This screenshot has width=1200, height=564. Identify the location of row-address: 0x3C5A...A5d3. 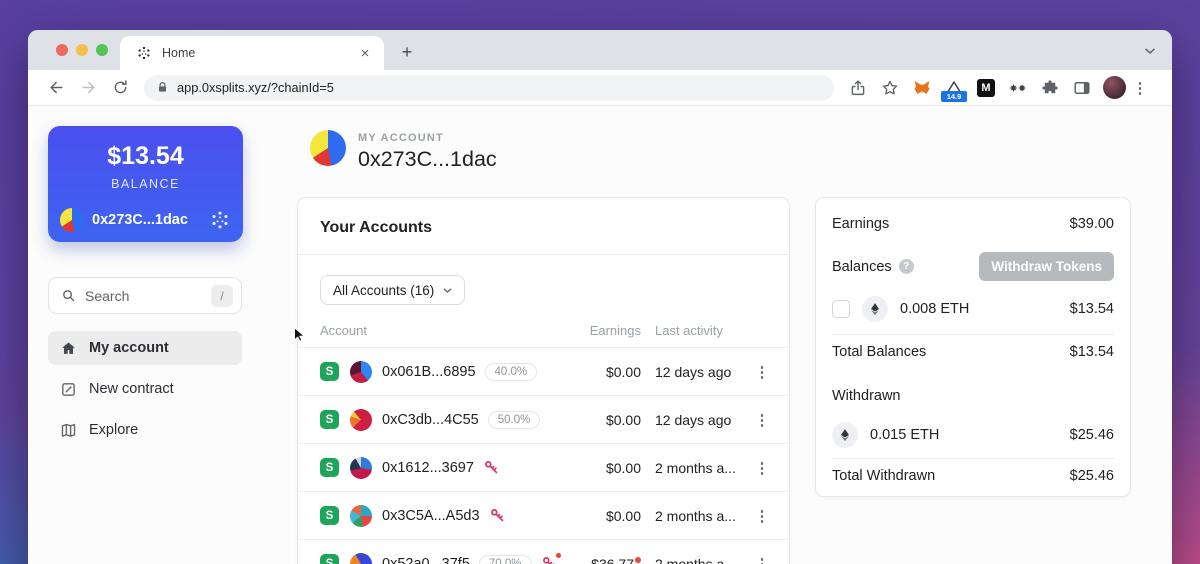
(431, 516).